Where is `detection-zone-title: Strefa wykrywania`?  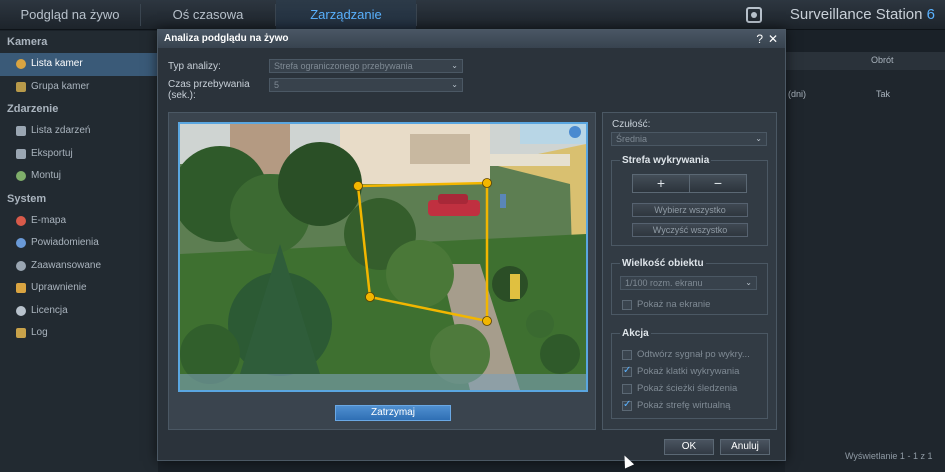
detection-zone-title: Strefa wykrywania is located at coordinates (666, 160).